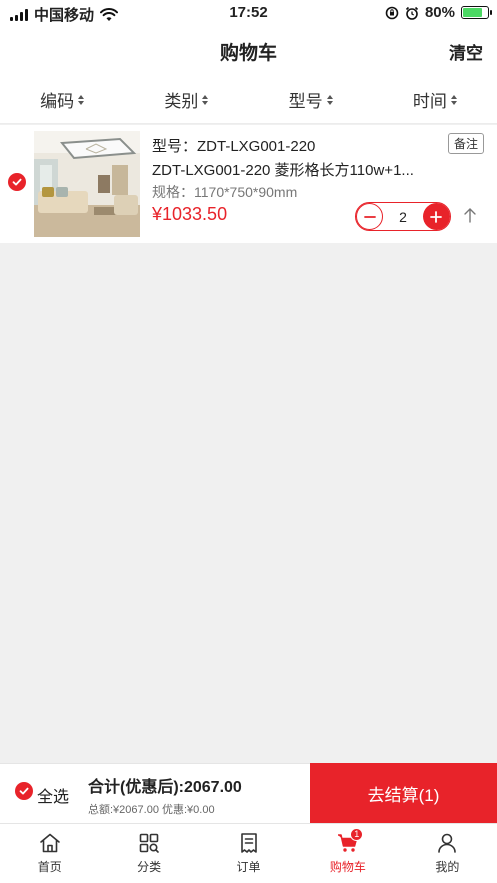 This screenshot has height=883, width=497. What do you see at coordinates (49, 867) in the screenshot?
I see `tab-label: 首页` at bounding box center [49, 867].